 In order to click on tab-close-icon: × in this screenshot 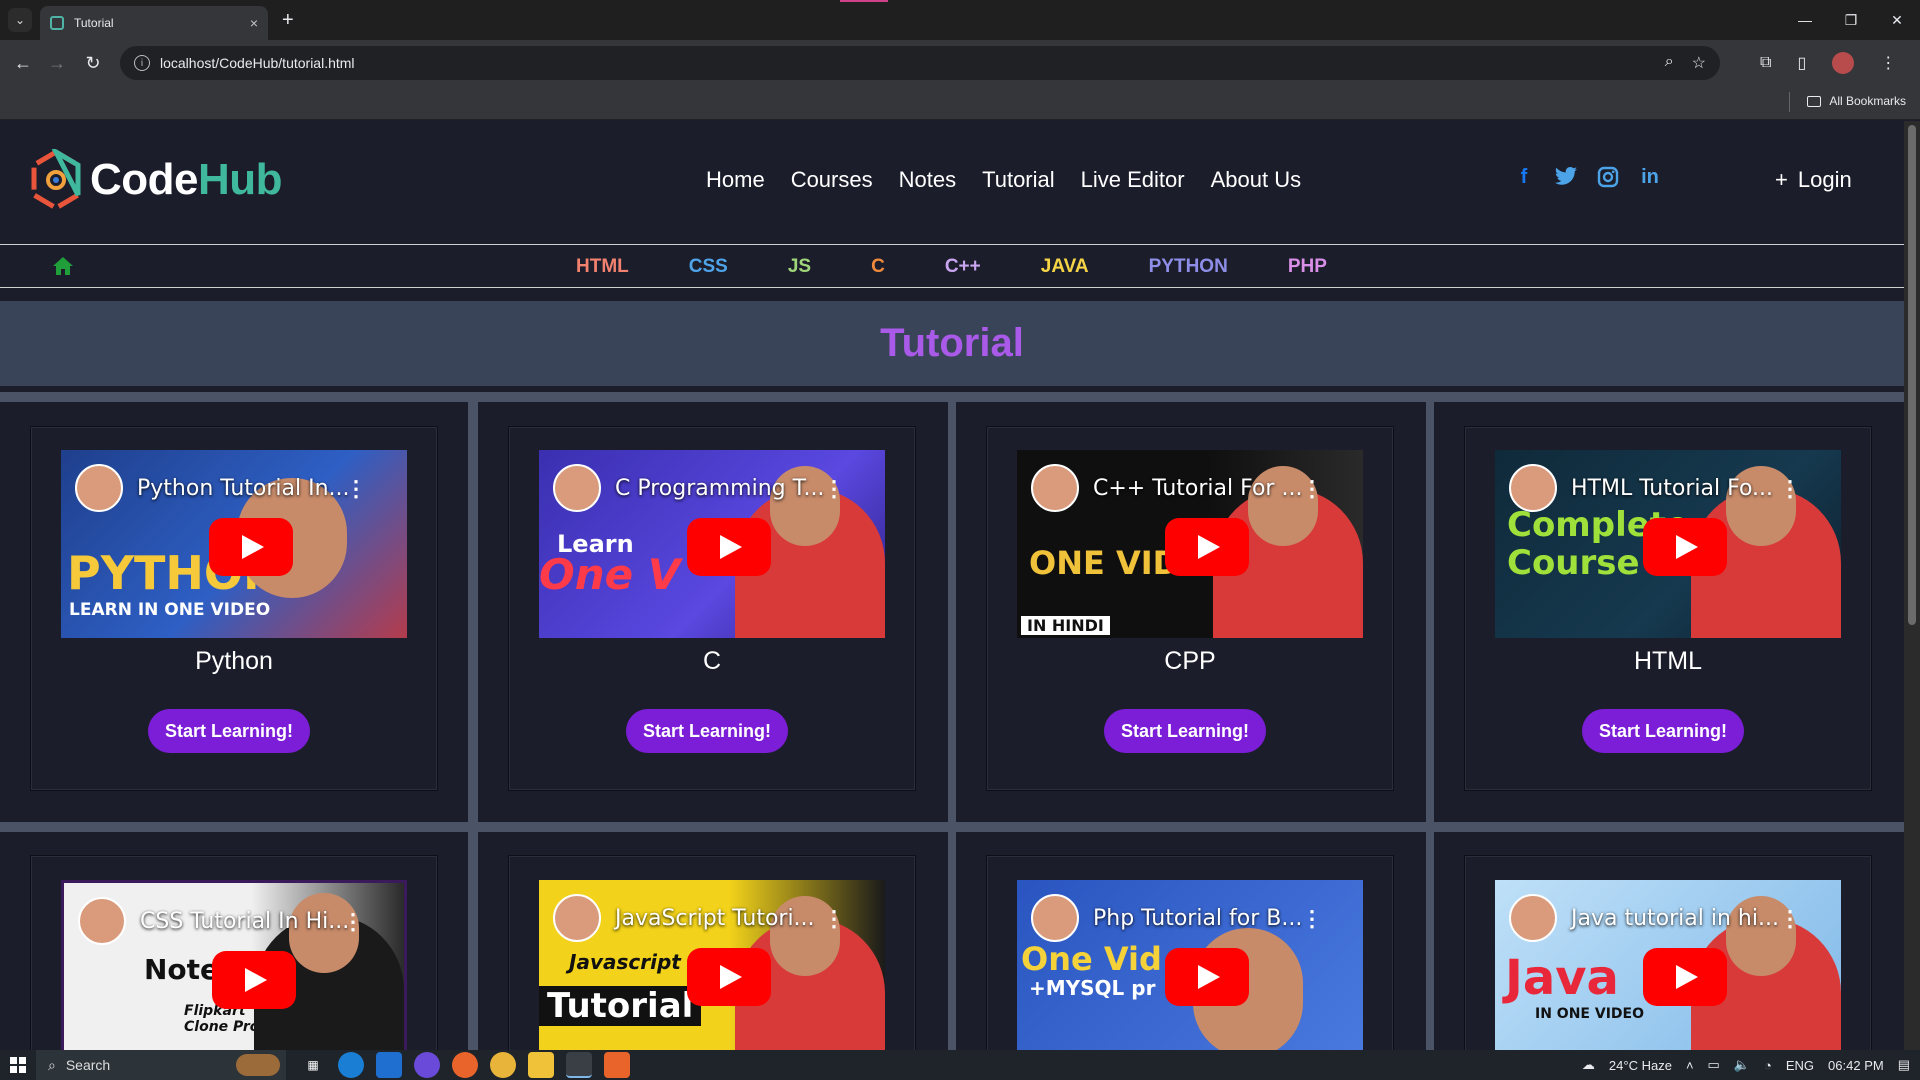, I will do `click(254, 23)`.